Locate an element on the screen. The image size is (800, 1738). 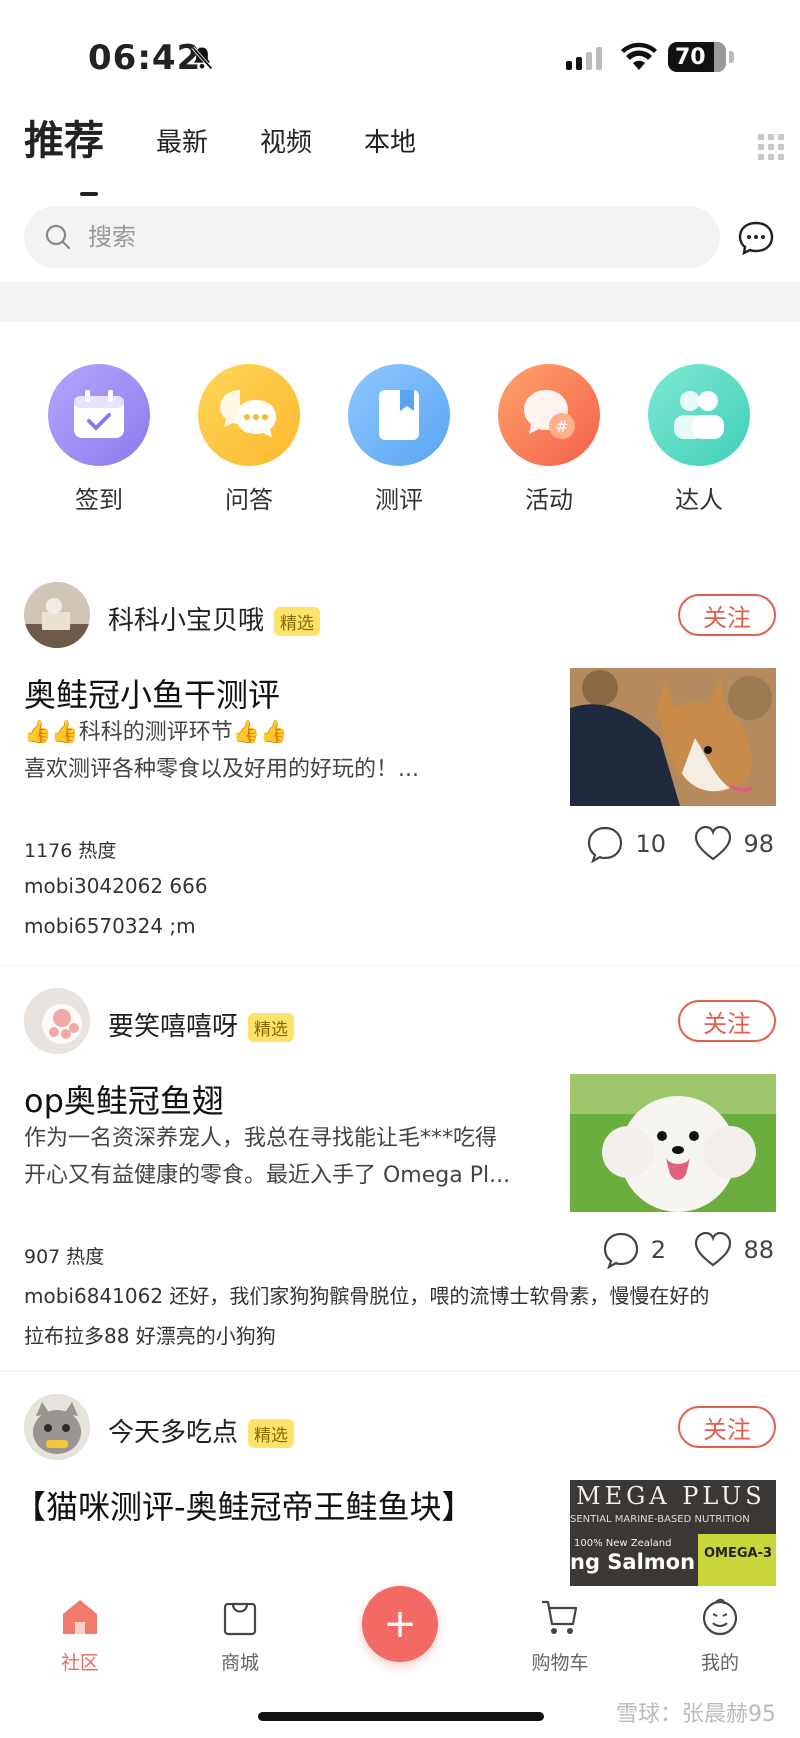
mute-bell-icon is located at coordinates (202, 58).